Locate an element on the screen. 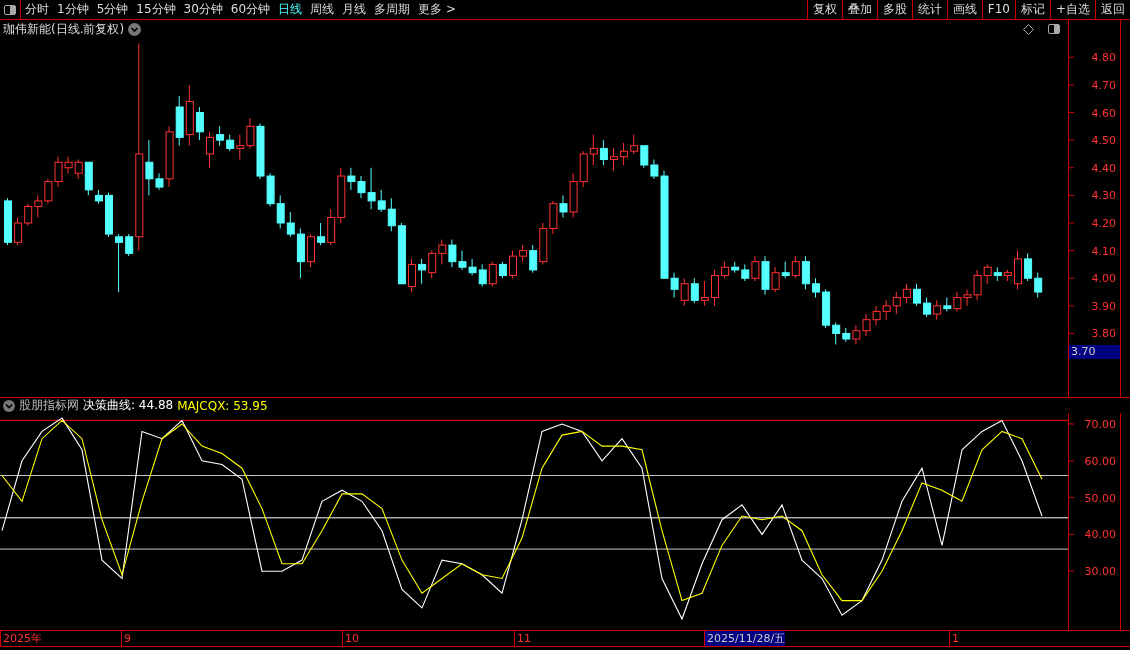 The image size is (1130, 650). cursor-price-label: 3.70 is located at coordinates (1094, 352).